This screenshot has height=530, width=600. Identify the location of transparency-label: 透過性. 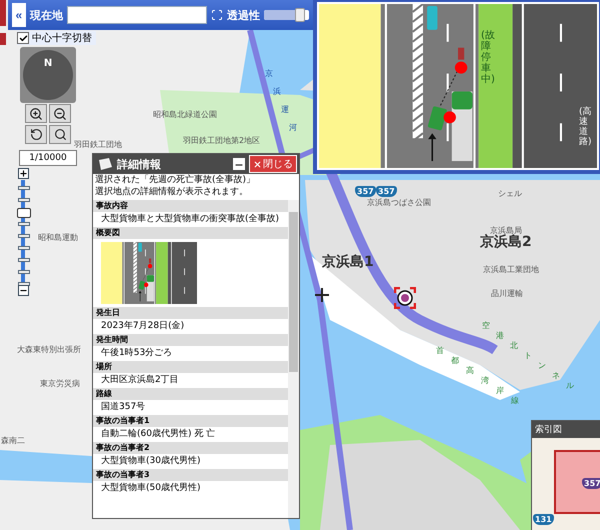
(243, 15).